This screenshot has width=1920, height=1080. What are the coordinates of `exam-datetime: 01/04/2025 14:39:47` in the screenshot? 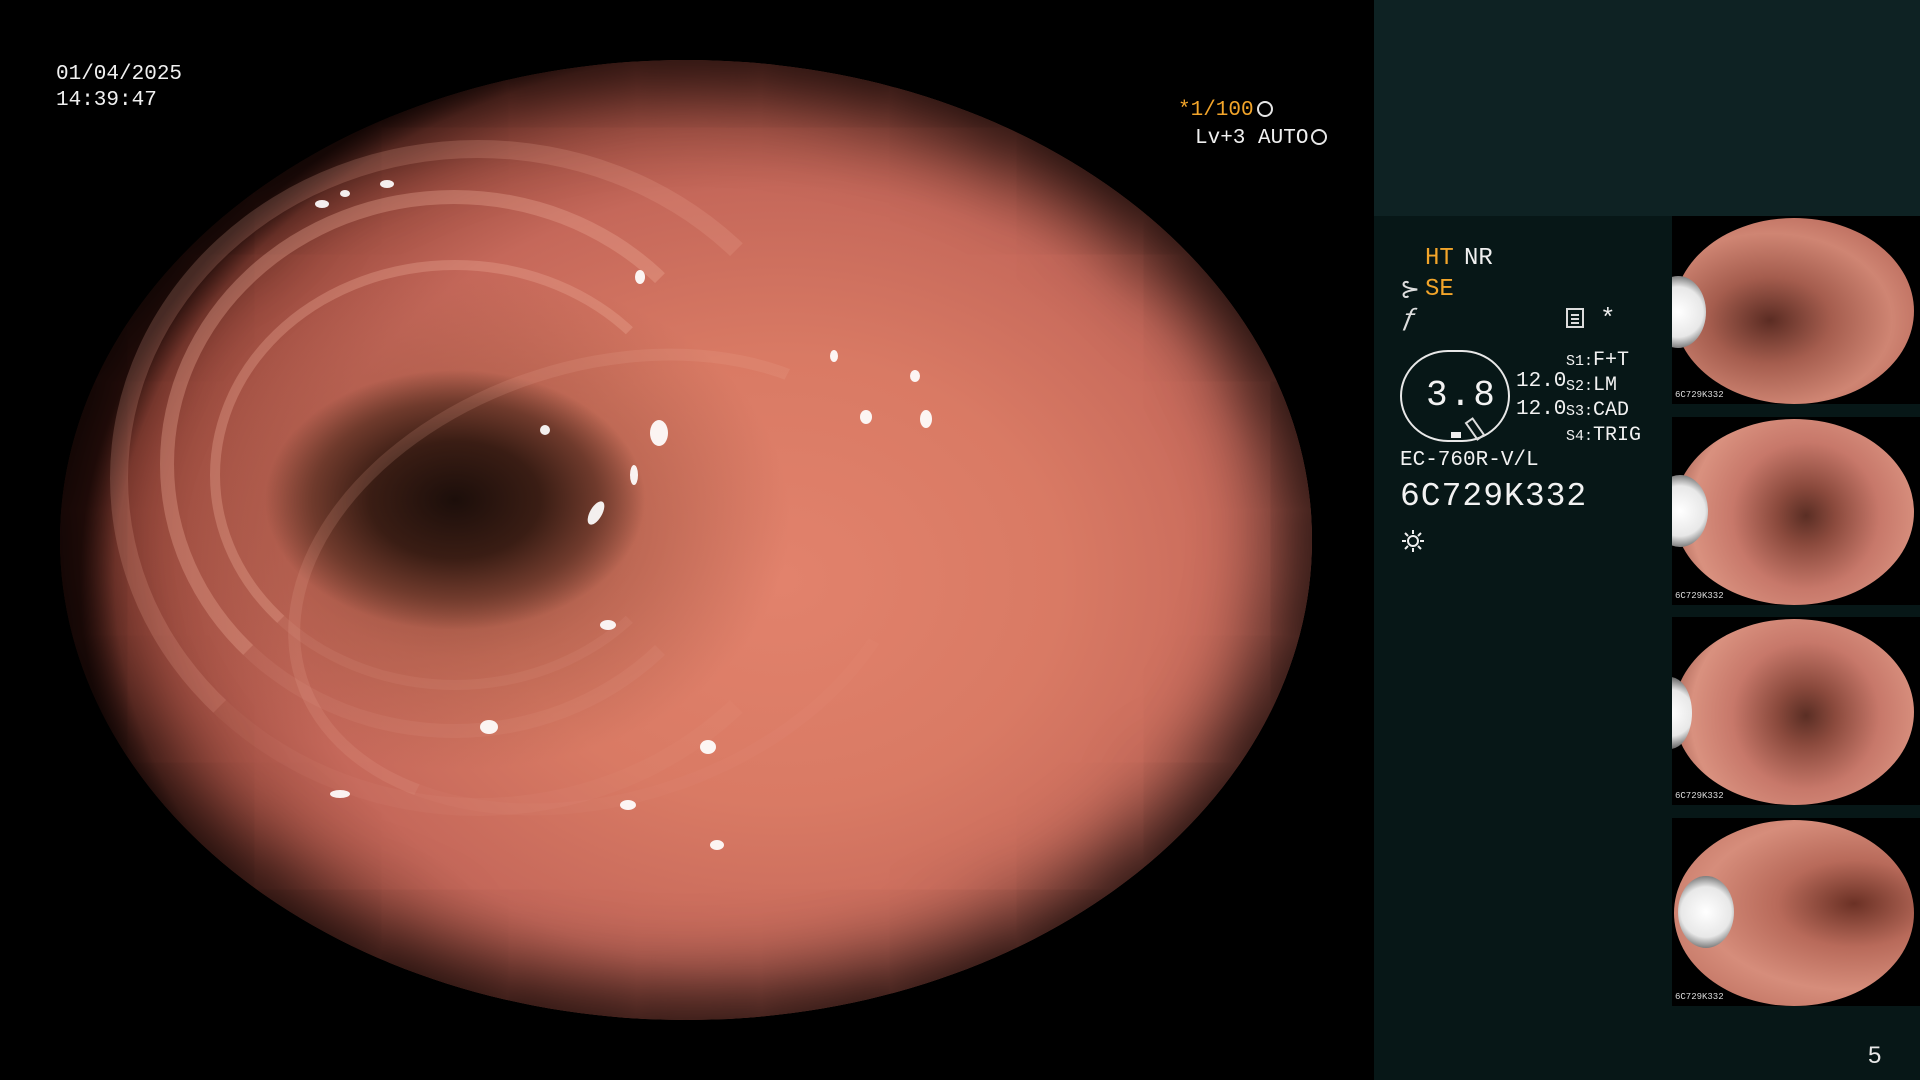 It's located at (119, 88).